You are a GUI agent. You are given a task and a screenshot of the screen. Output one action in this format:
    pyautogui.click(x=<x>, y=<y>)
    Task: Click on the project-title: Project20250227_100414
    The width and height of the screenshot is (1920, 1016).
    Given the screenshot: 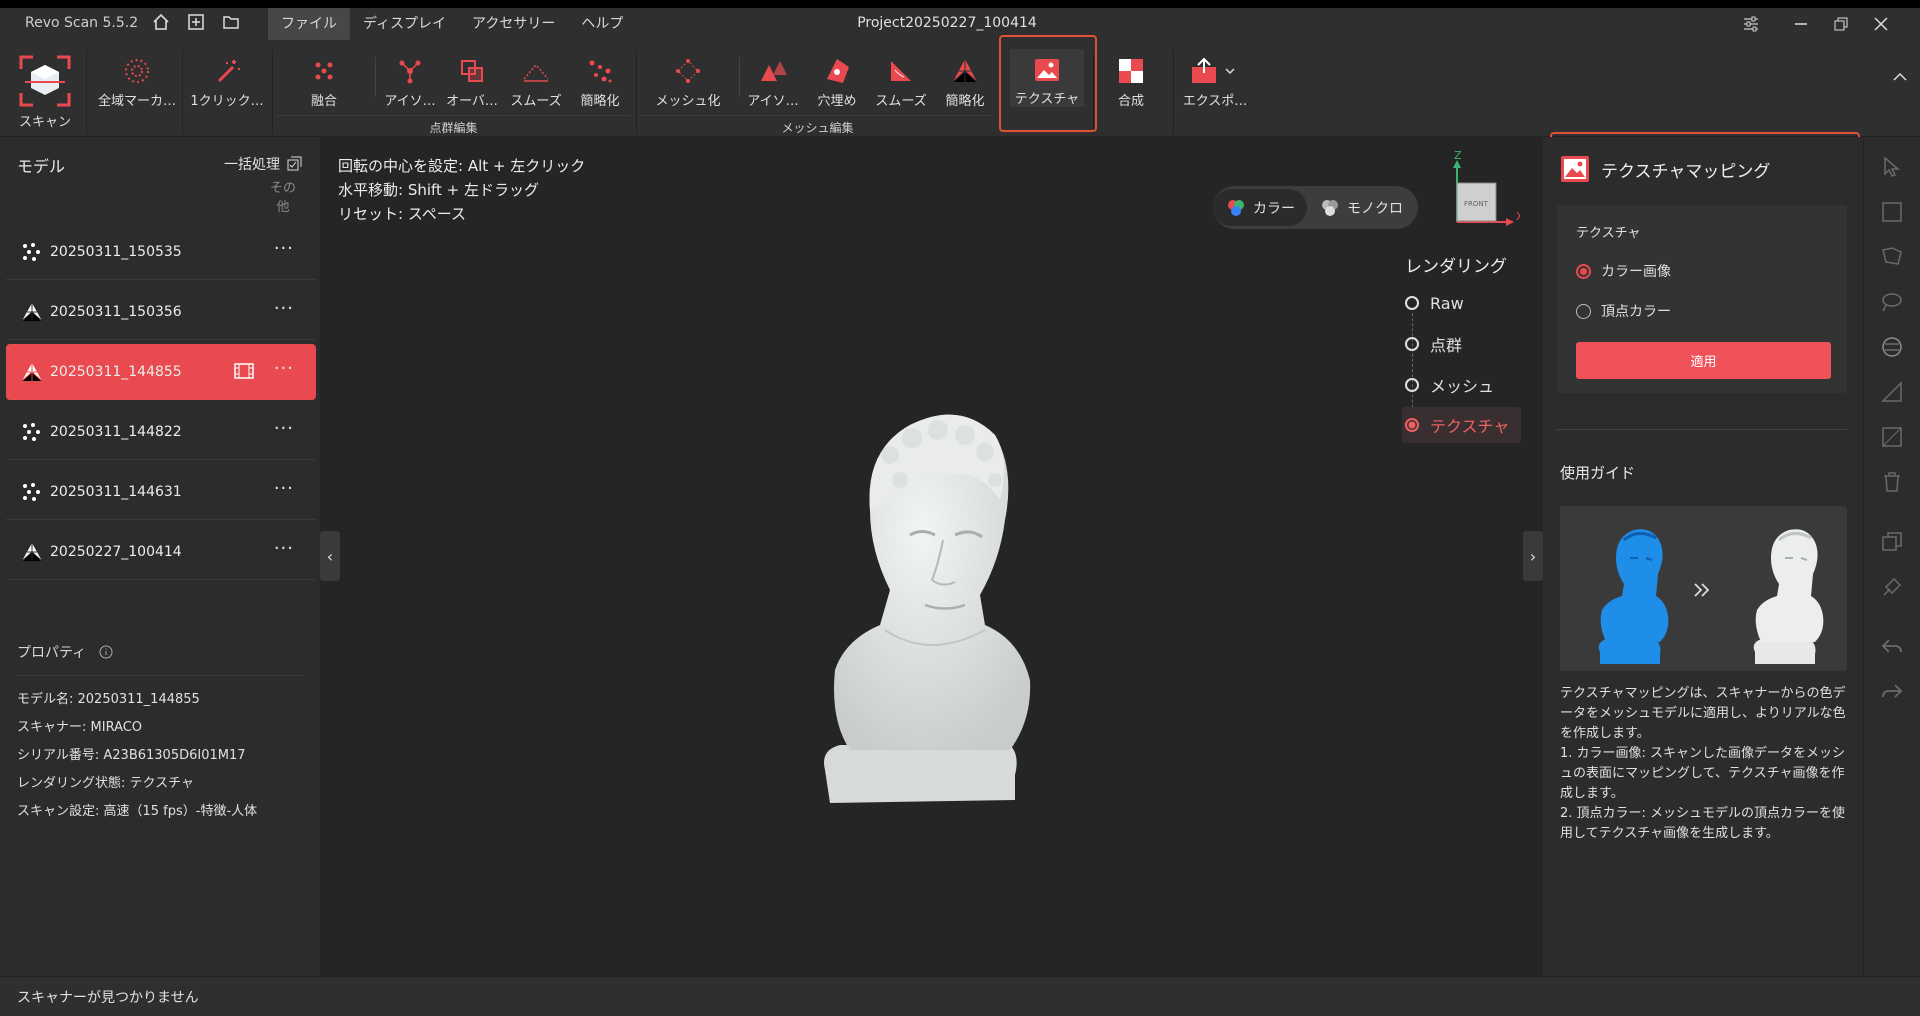 What is the action you would take?
    pyautogui.click(x=947, y=23)
    